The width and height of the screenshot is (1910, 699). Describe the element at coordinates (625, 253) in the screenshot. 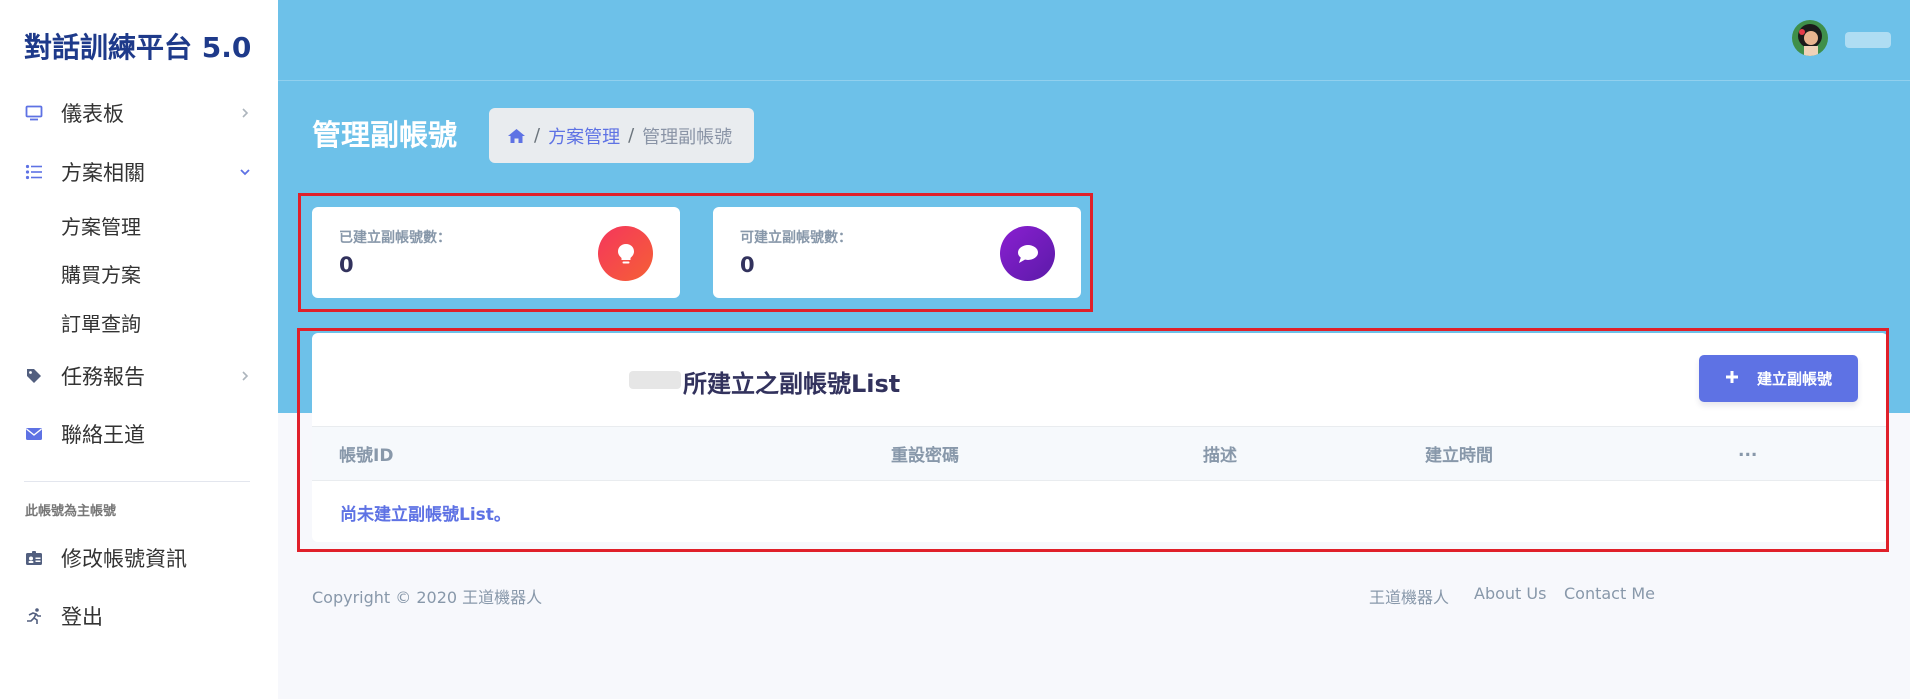

I see `lightbulb-icon` at that location.